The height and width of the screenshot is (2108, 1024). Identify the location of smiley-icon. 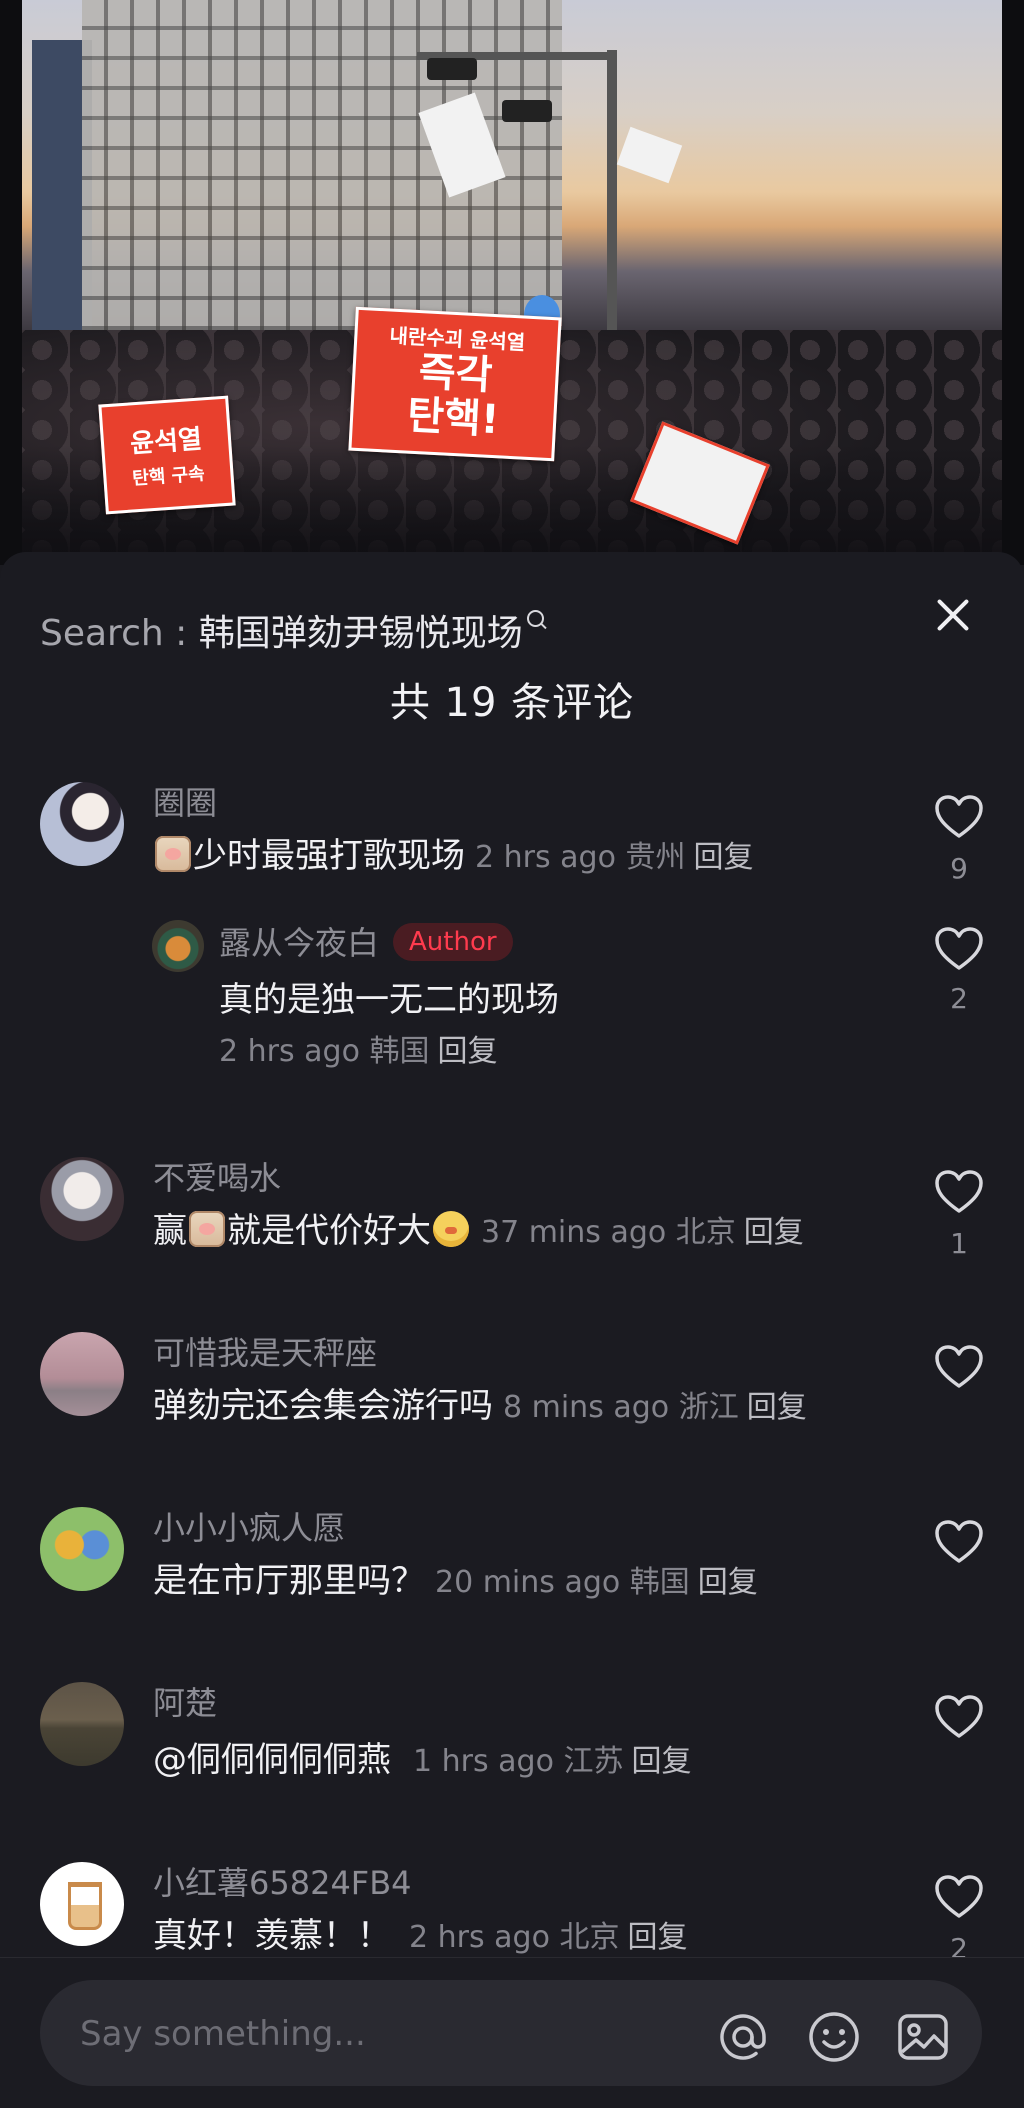
(834, 2037).